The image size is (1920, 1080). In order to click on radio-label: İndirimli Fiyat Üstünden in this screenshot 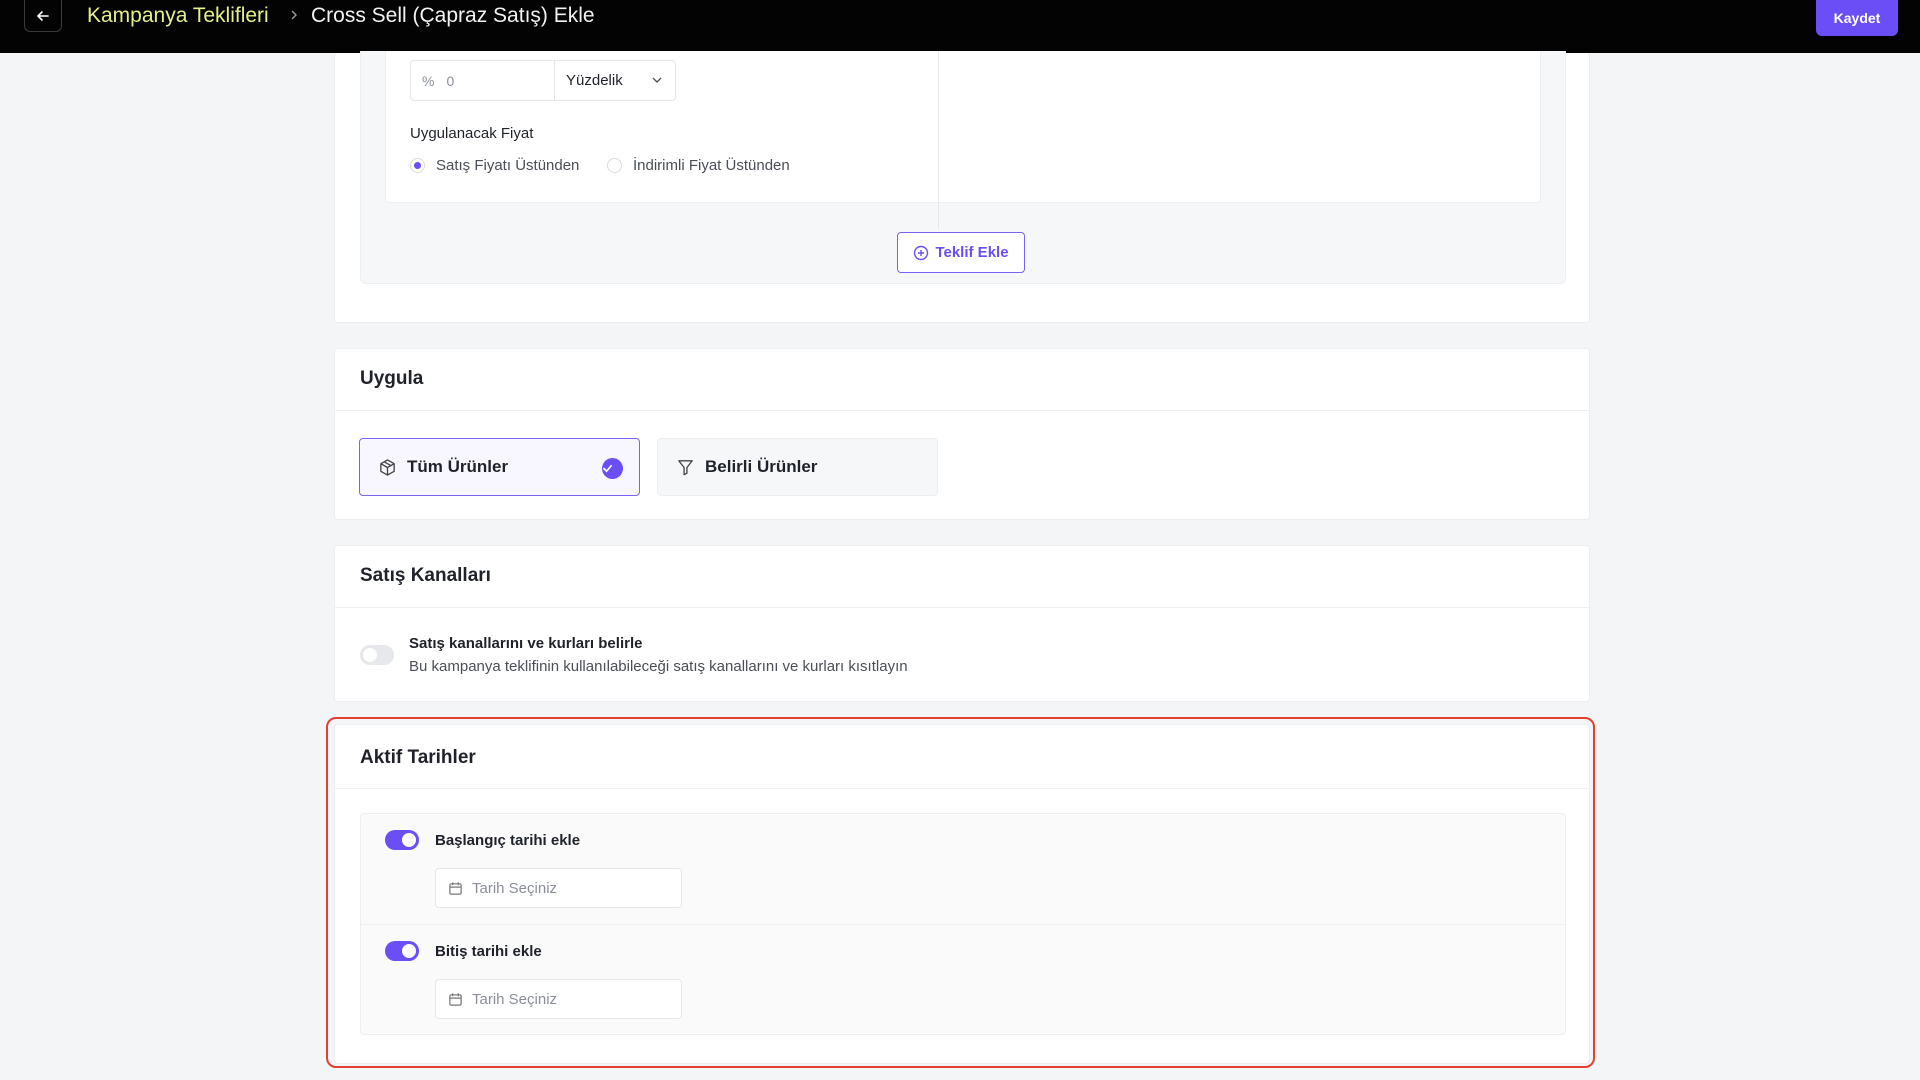, I will do `click(711, 165)`.